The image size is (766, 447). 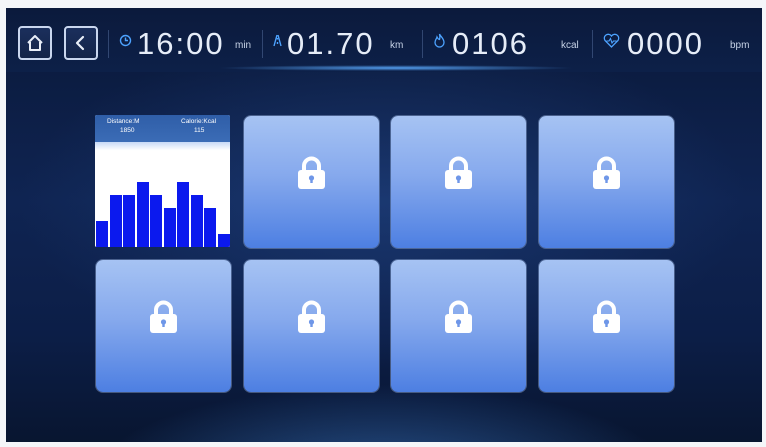 I want to click on distance-unit: km, so click(x=397, y=45).